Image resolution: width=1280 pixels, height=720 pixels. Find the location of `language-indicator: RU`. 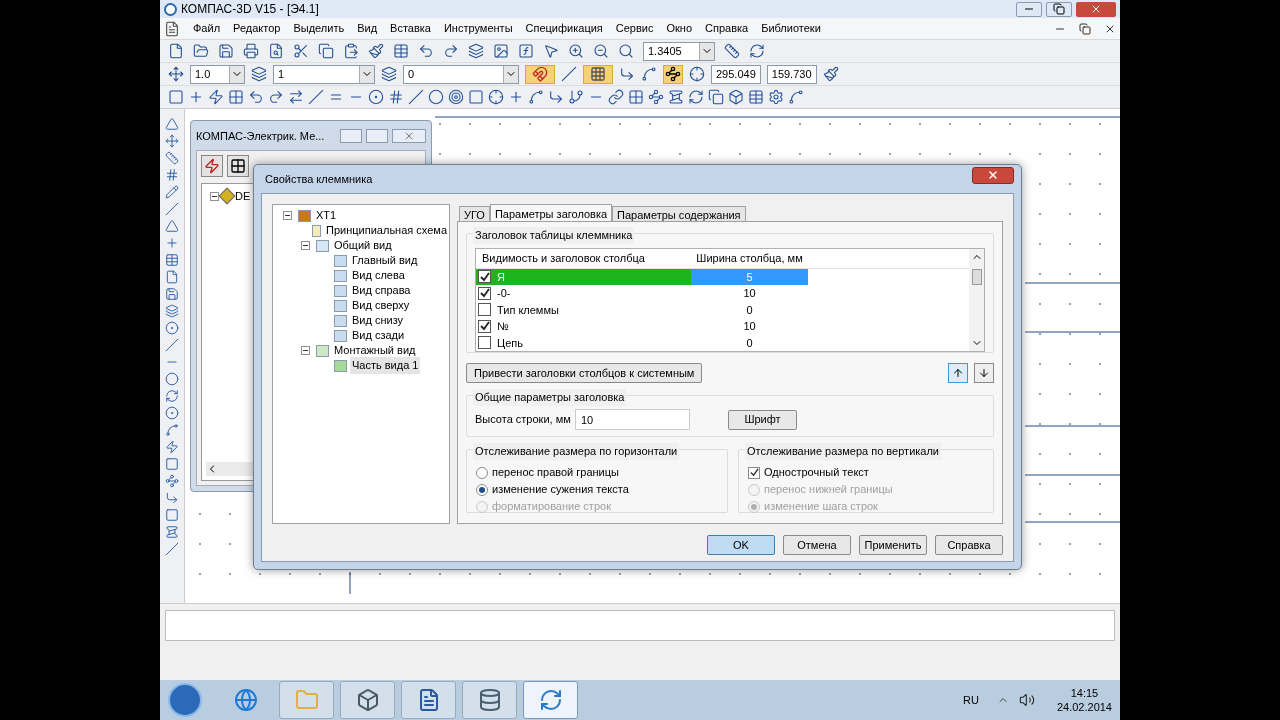

language-indicator: RU is located at coordinates (971, 700).